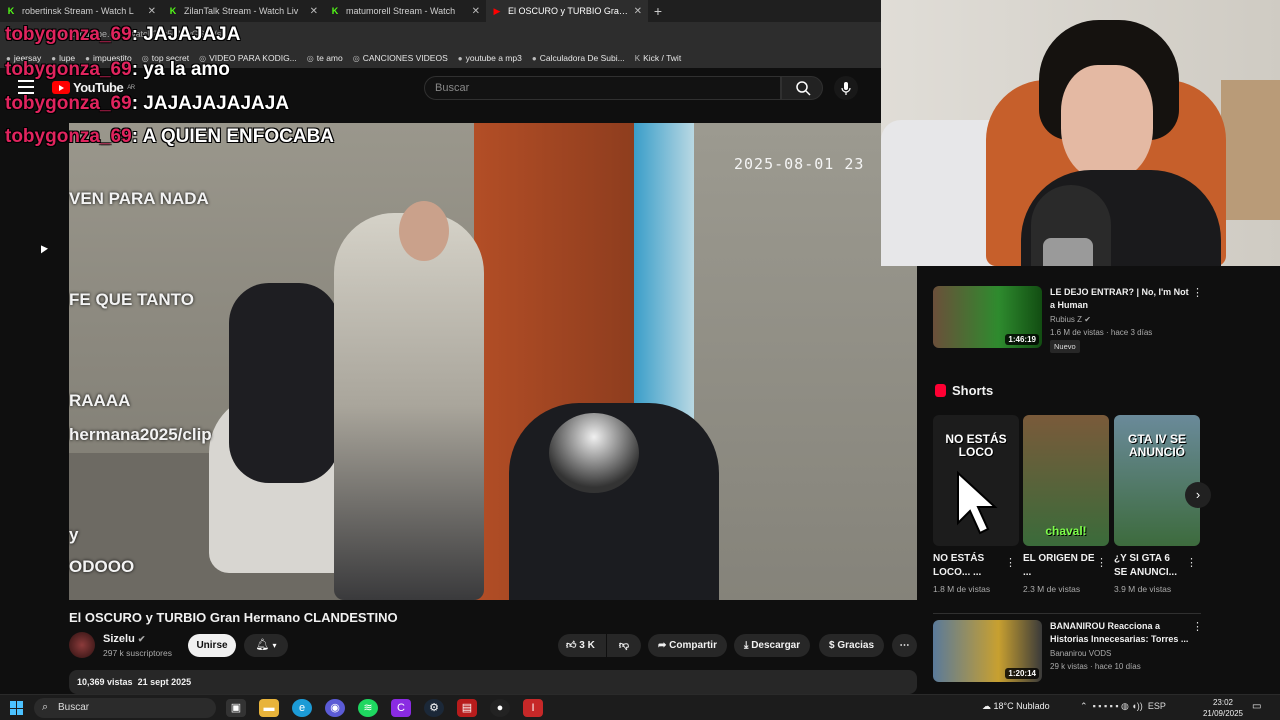  I want to click on description-box: 10,369 vistas 21 sept 2025, so click(493, 682).